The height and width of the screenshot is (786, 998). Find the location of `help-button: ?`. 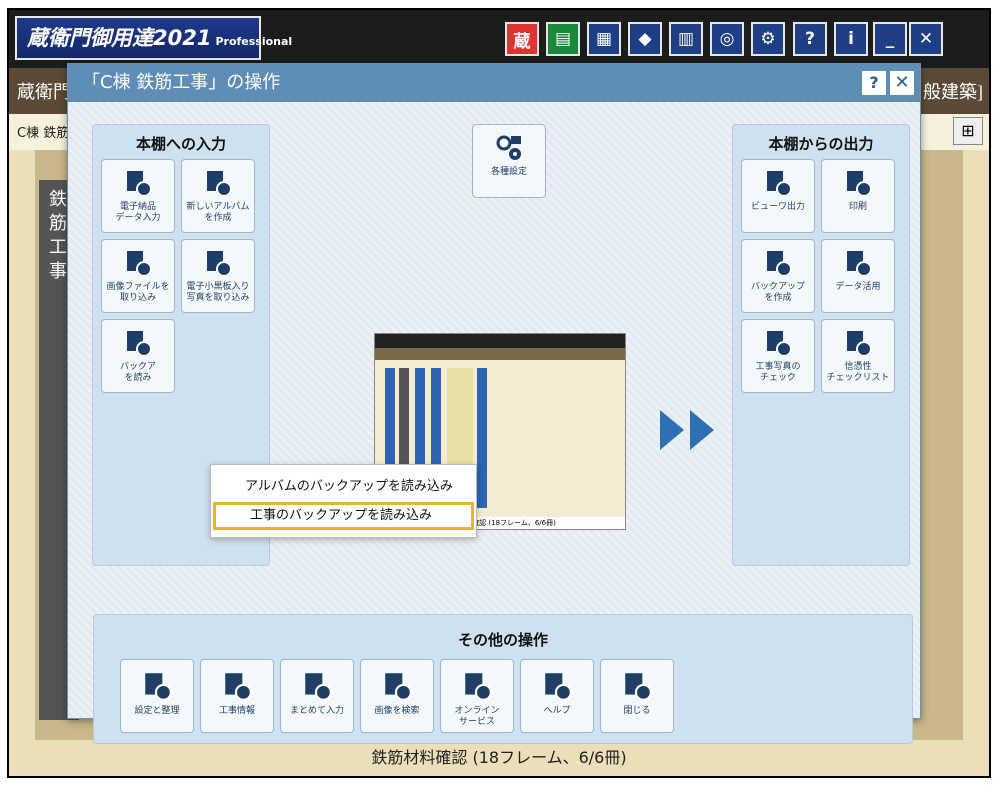

help-button: ? is located at coordinates (810, 39).